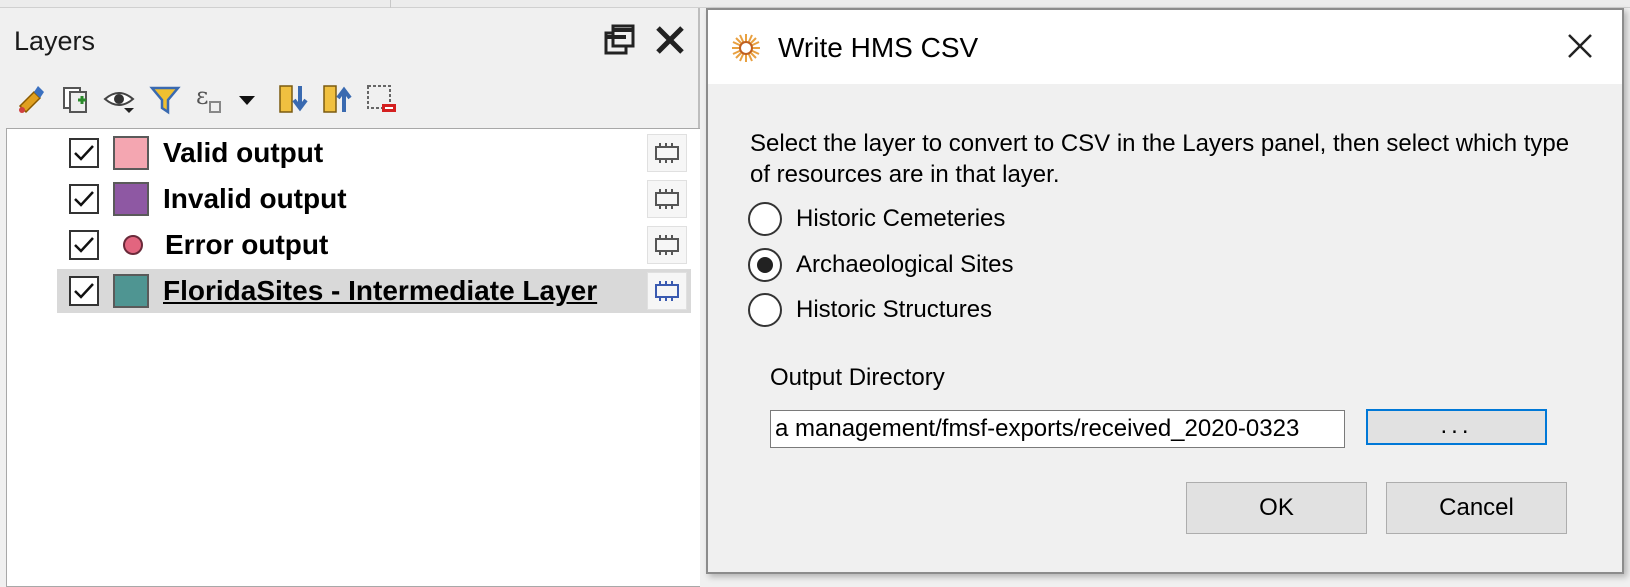 This screenshot has height=587, width=1630. Describe the element at coordinates (380, 290) in the screenshot. I see `layer-name: FloridaSites - Intermediate Layer` at that location.